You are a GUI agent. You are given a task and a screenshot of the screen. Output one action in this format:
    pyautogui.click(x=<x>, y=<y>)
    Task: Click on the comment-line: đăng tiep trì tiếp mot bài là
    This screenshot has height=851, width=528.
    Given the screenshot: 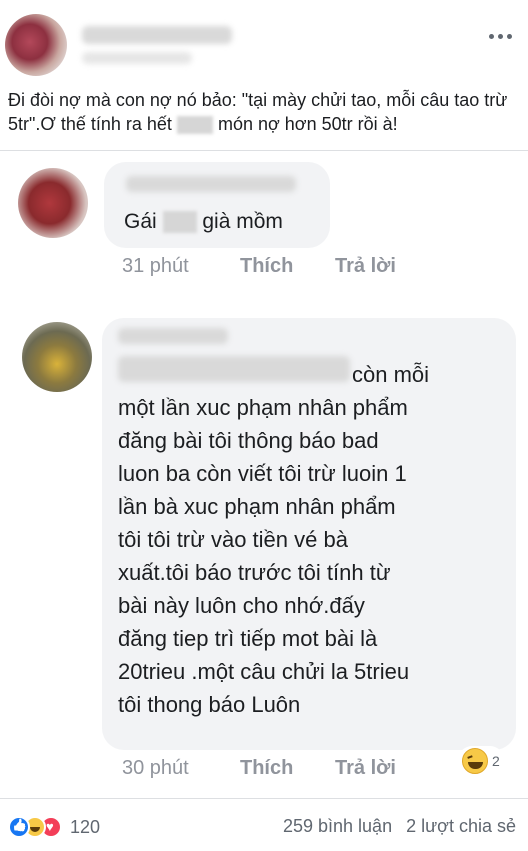 What is the action you would take?
    pyautogui.click(x=248, y=638)
    